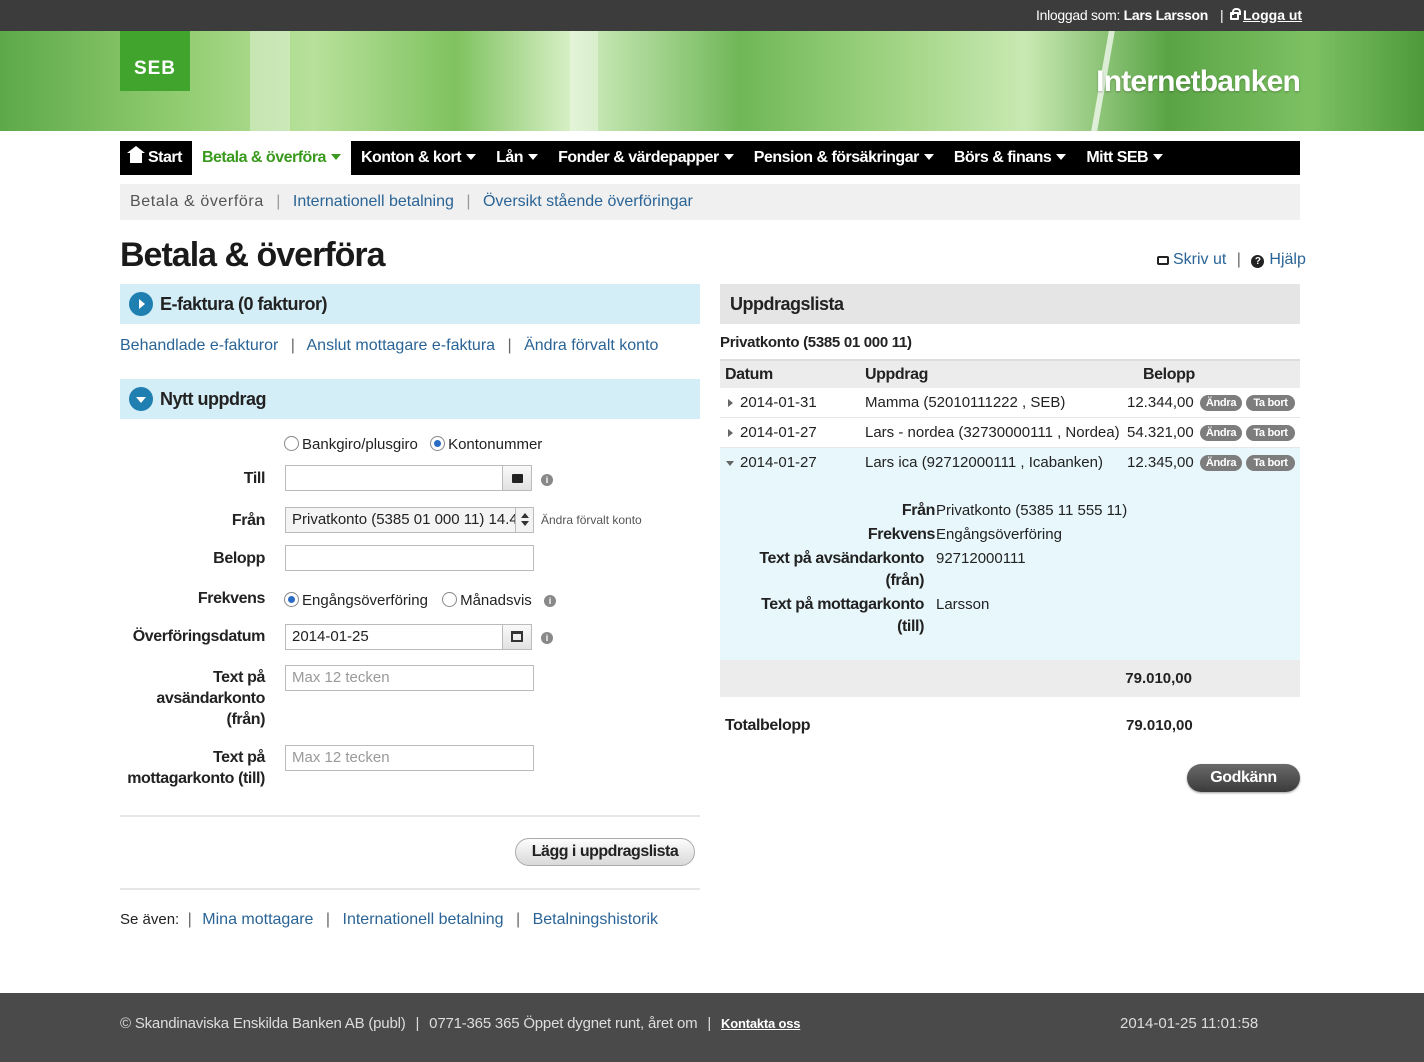  I want to click on nav-fonder: Fonder & värdepapper, so click(646, 158).